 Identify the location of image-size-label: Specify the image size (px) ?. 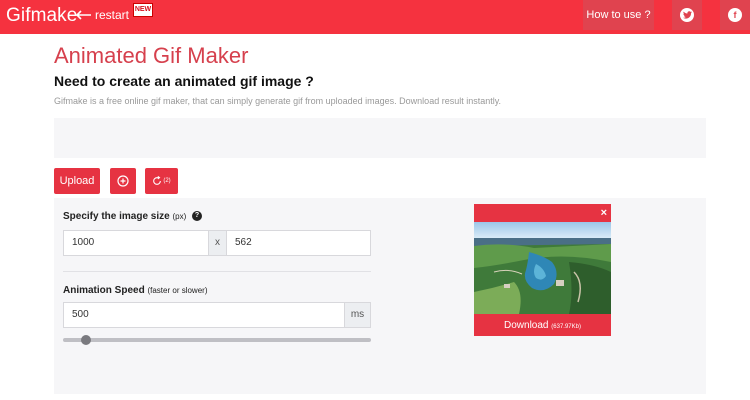
(133, 216).